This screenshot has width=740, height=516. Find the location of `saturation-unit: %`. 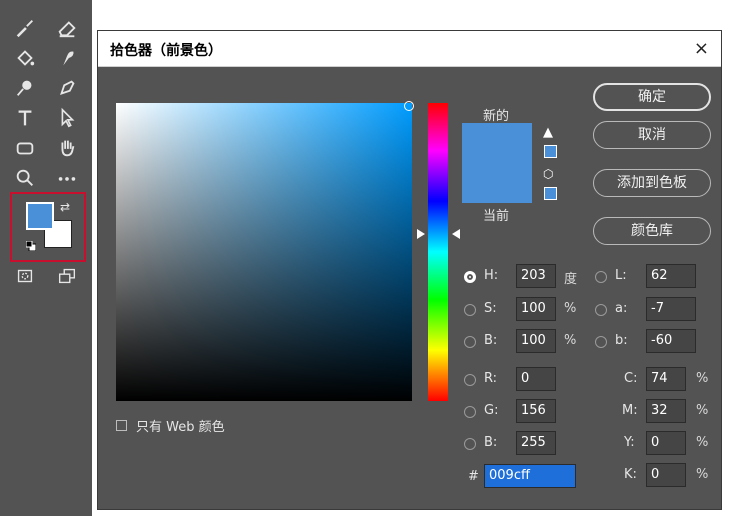

saturation-unit: % is located at coordinates (570, 308).